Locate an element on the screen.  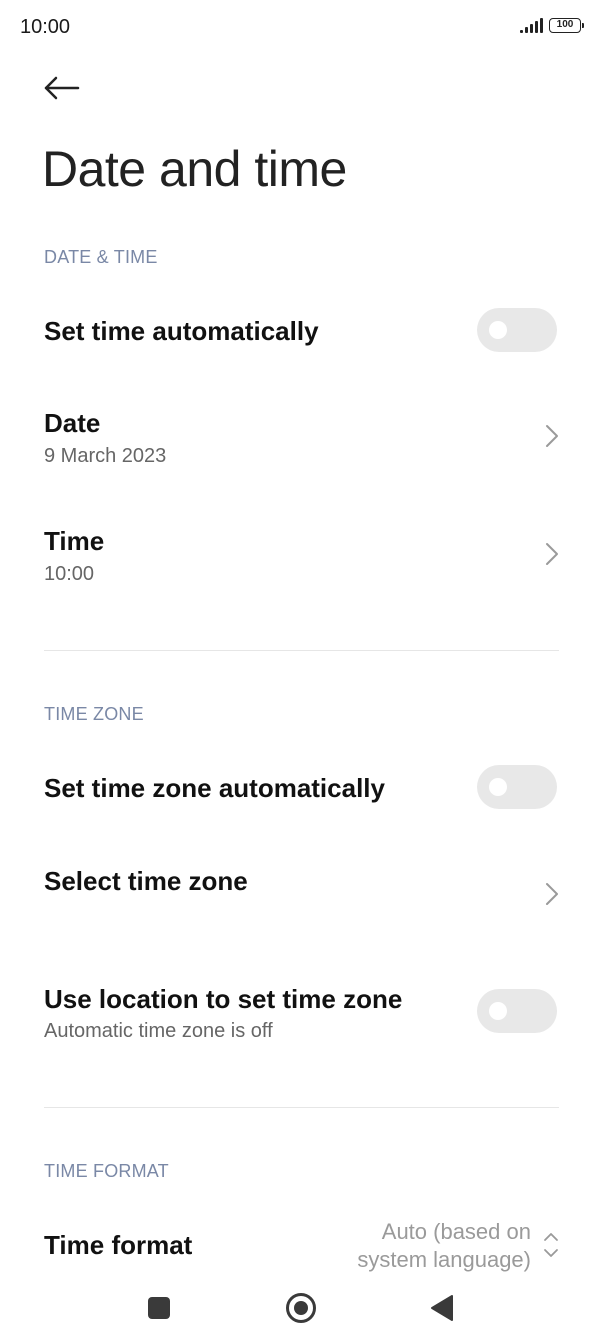
time-row: Time 10:00 is located at coordinates (301, 558).